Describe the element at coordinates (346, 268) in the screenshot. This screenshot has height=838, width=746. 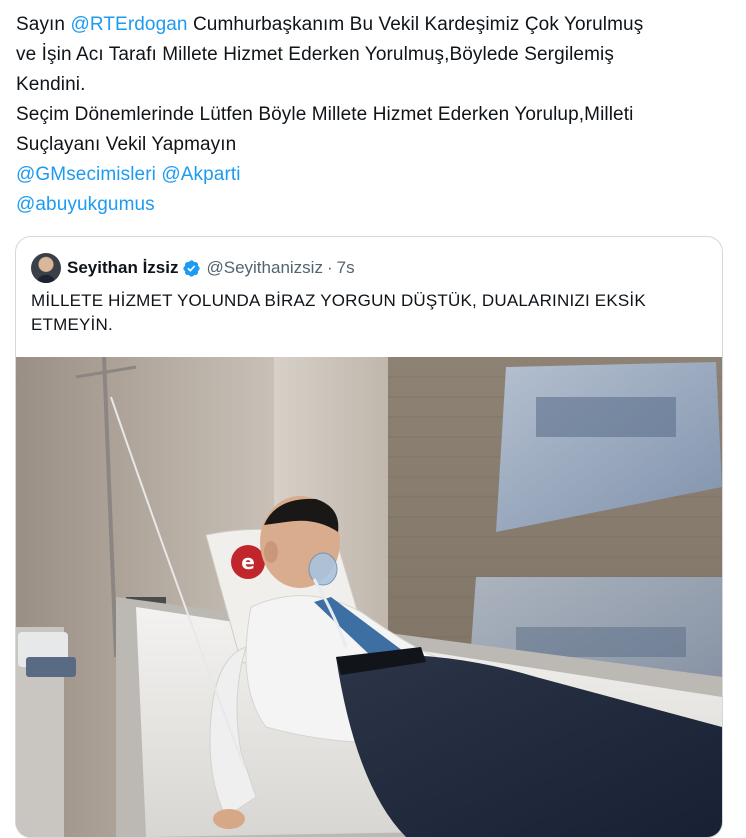
I see `quoted-timestamp: 7s` at that location.